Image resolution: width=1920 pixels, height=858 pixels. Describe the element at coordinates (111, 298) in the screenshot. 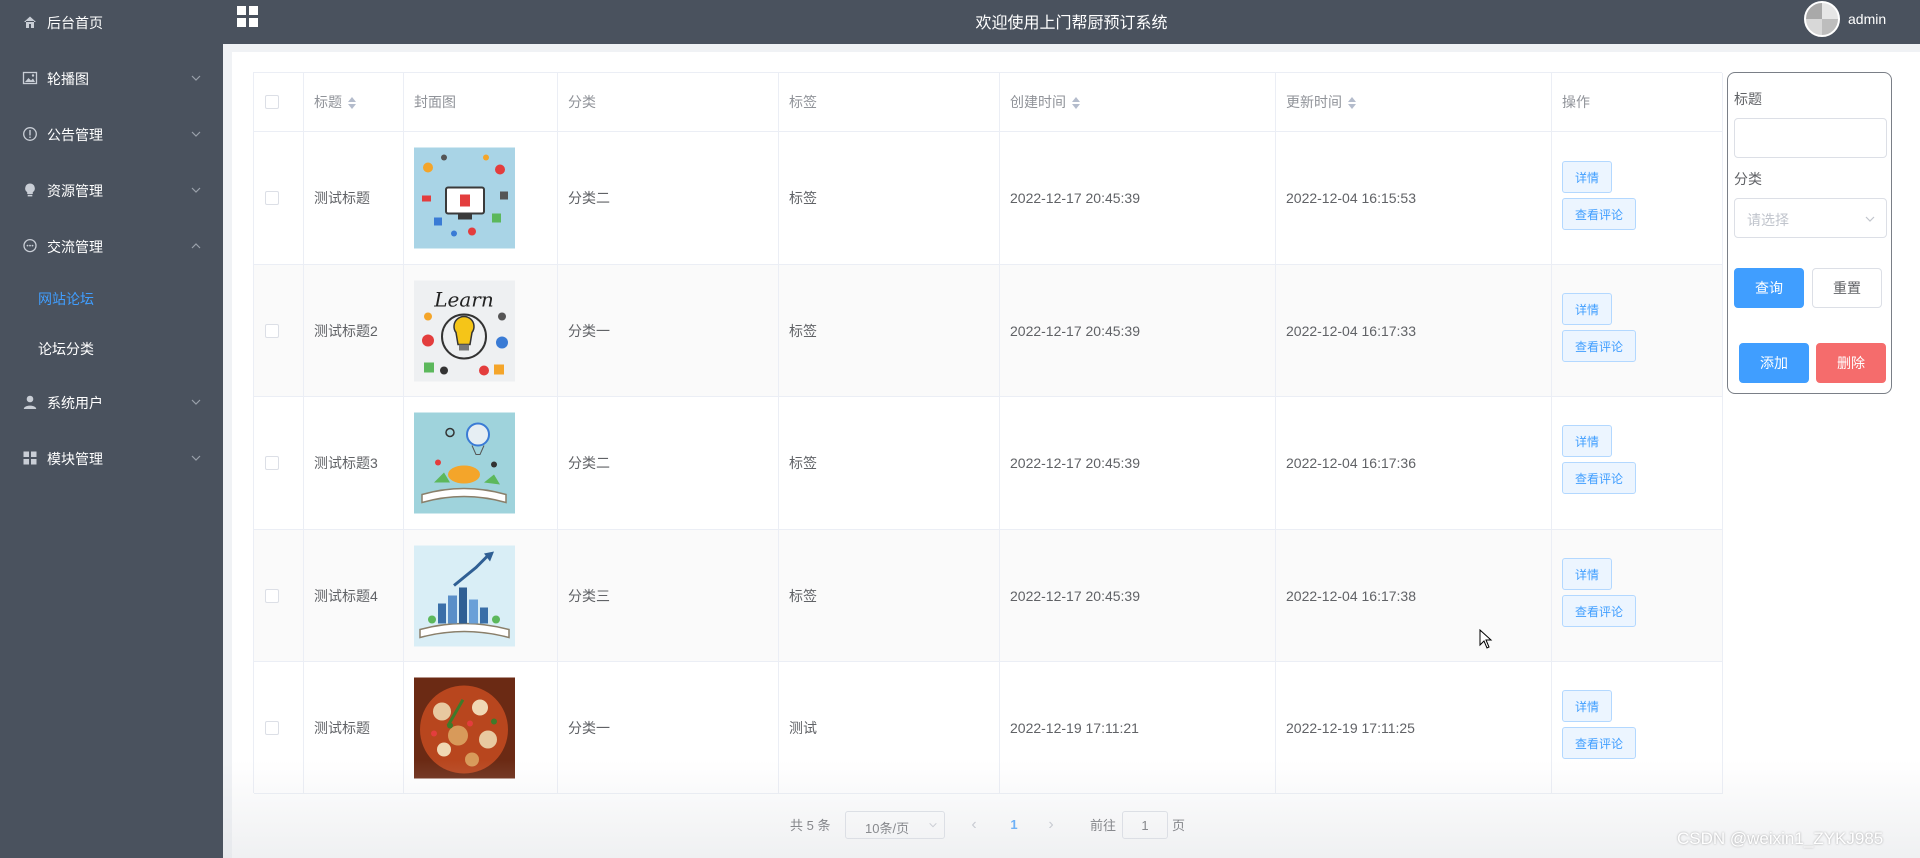

I see `sidebar-subitem-forum: 网站论坛` at that location.